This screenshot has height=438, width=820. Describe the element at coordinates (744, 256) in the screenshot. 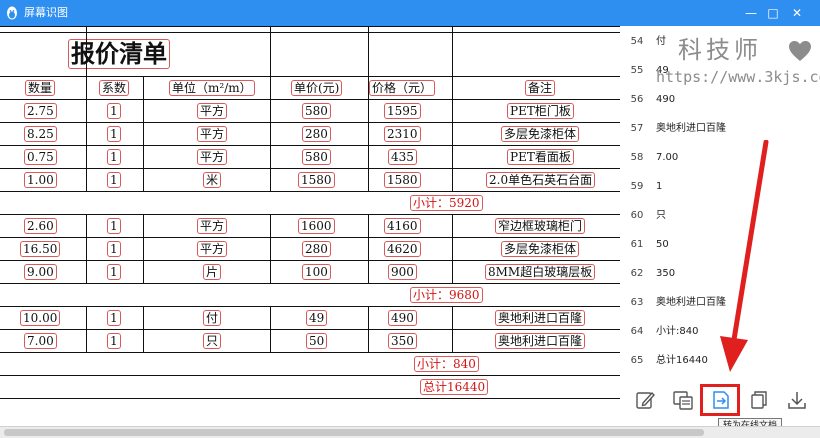

I see `red-arrow-annotation` at that location.